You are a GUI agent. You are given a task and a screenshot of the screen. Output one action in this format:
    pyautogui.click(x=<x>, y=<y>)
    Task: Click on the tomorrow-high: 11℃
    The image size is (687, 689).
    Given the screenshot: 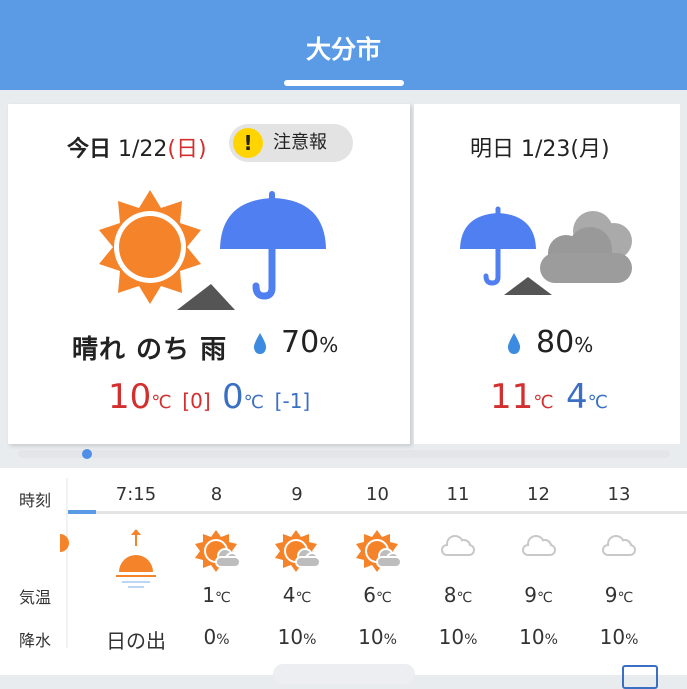 What is the action you would take?
    pyautogui.click(x=521, y=397)
    